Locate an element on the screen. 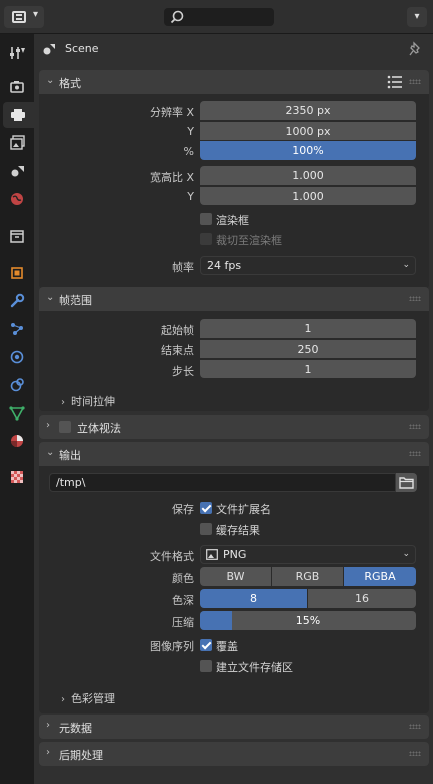 The height and width of the screenshot is (784, 433). frame-step-label: 步长 is located at coordinates (183, 371).